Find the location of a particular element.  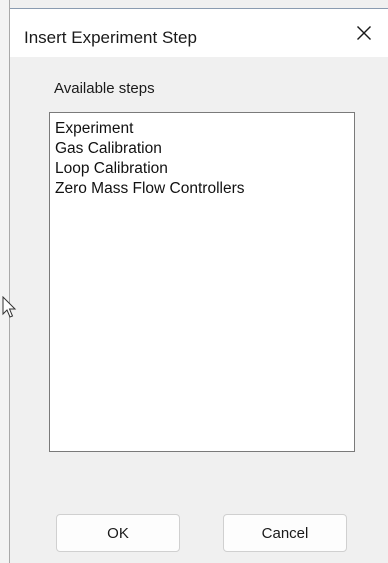

list-item-loop-calibration: Loop Calibration is located at coordinates (204, 169).